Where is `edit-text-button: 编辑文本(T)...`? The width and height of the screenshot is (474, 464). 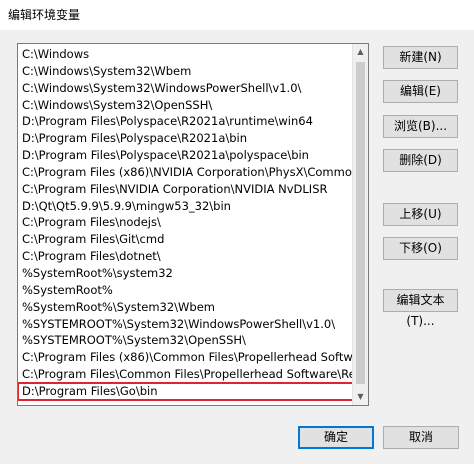
edit-text-button: 编辑文本(T)... is located at coordinates (420, 308).